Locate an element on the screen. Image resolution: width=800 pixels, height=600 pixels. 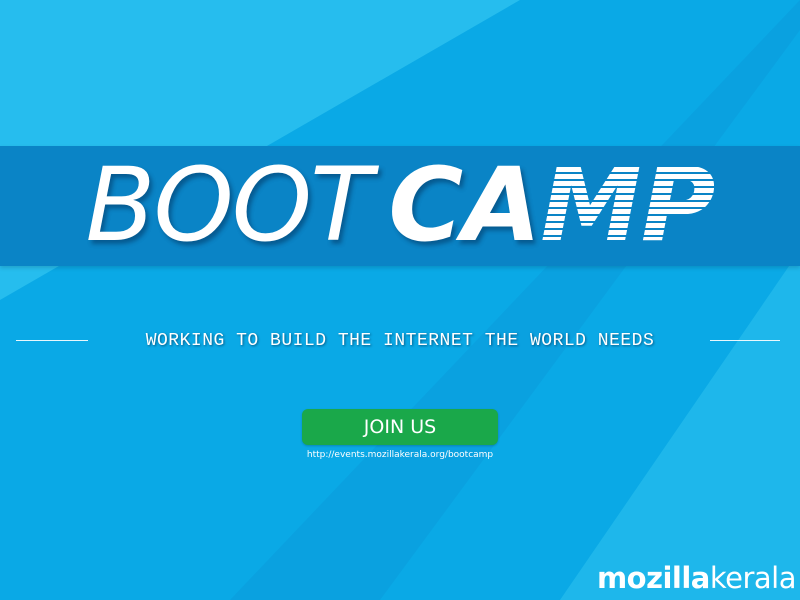
logo-text-kerala: kerala is located at coordinates (753, 578).